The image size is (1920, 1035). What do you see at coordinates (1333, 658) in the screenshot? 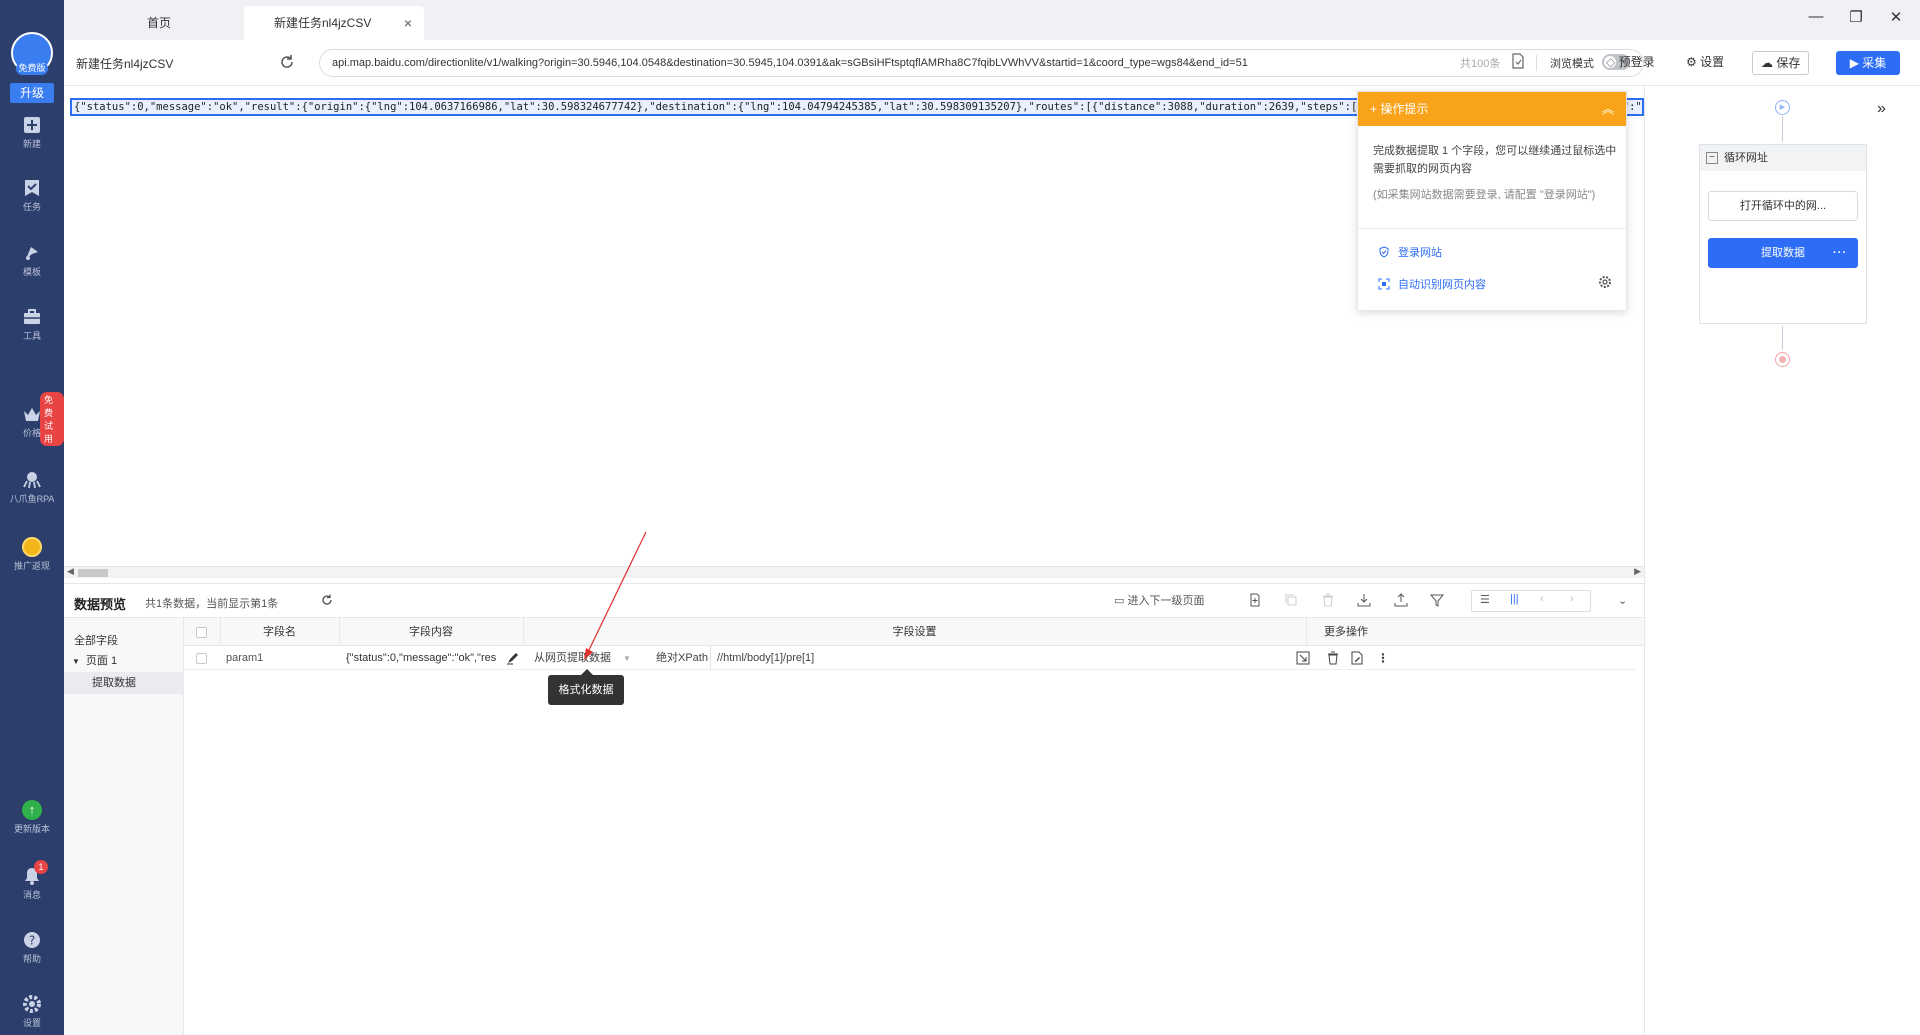
I see `trash-icon` at bounding box center [1333, 658].